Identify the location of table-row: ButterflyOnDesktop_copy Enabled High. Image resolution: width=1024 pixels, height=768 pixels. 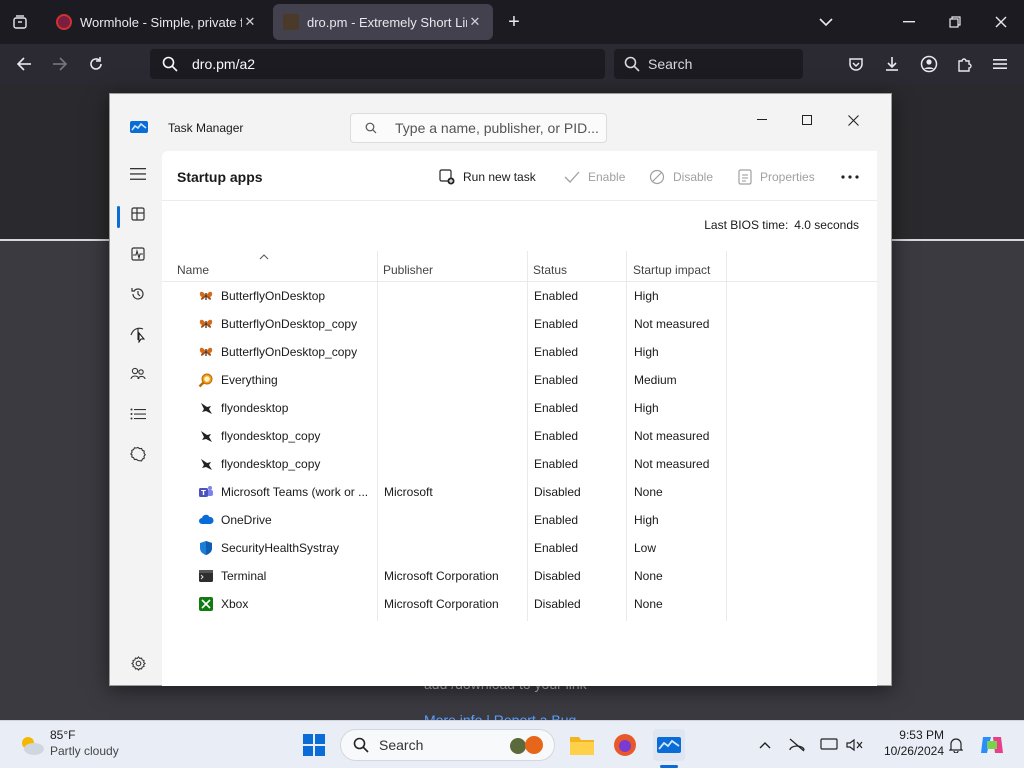
(519, 352).